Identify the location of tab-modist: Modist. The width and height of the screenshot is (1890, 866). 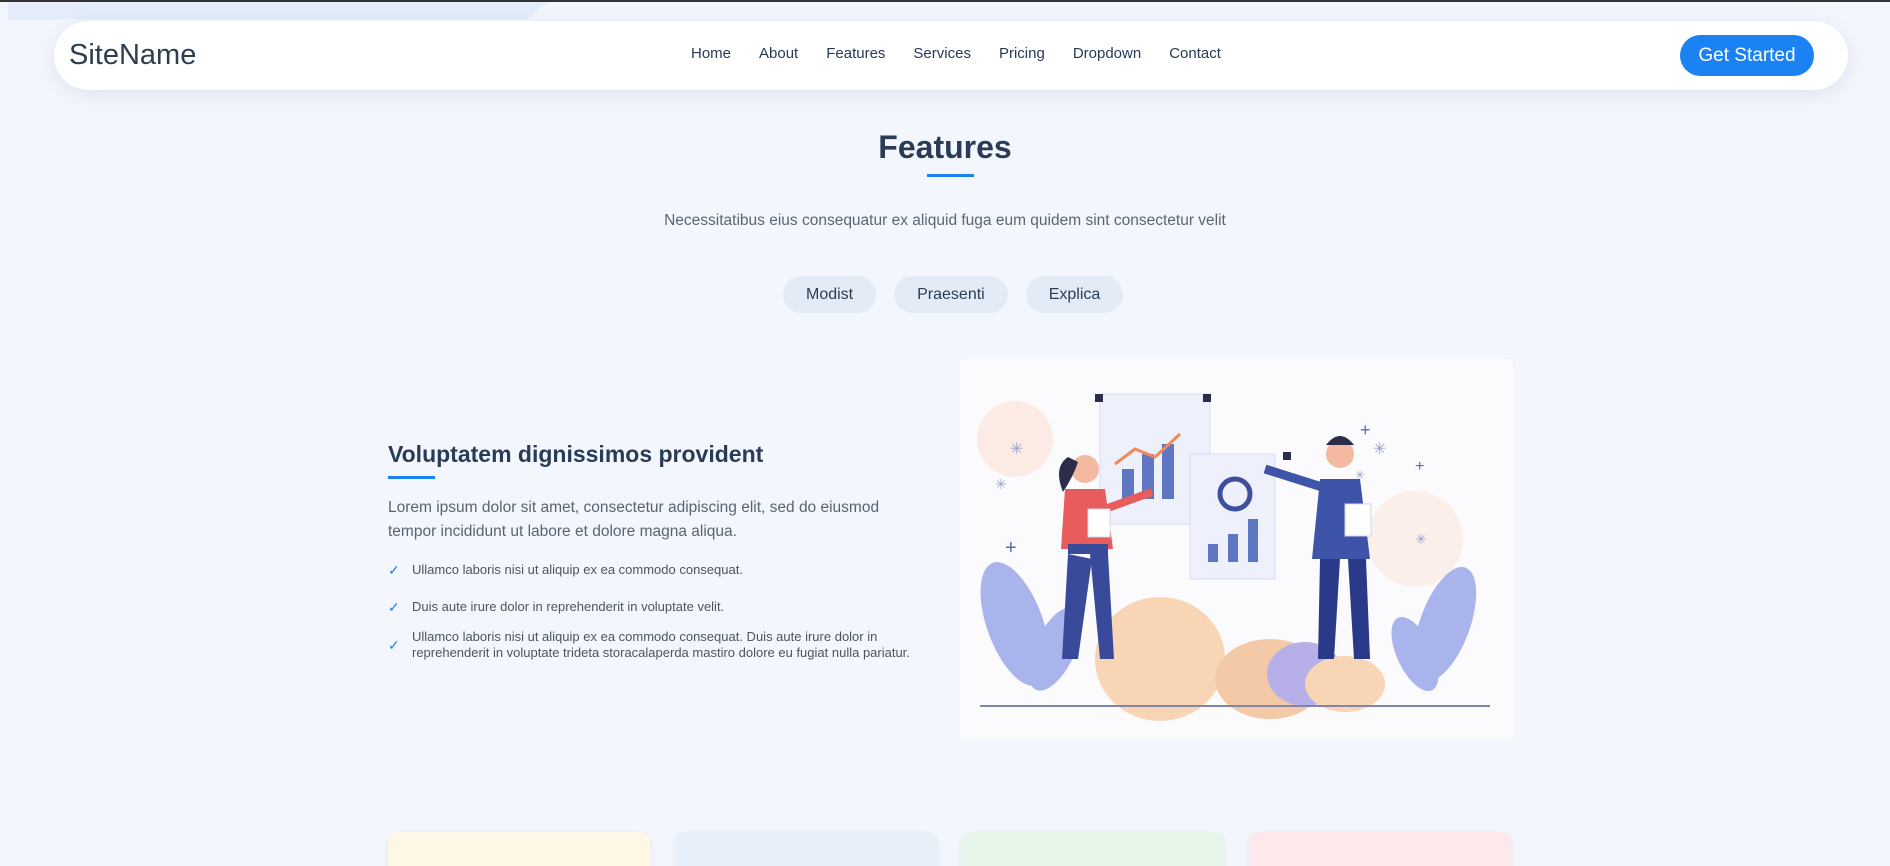
(830, 294).